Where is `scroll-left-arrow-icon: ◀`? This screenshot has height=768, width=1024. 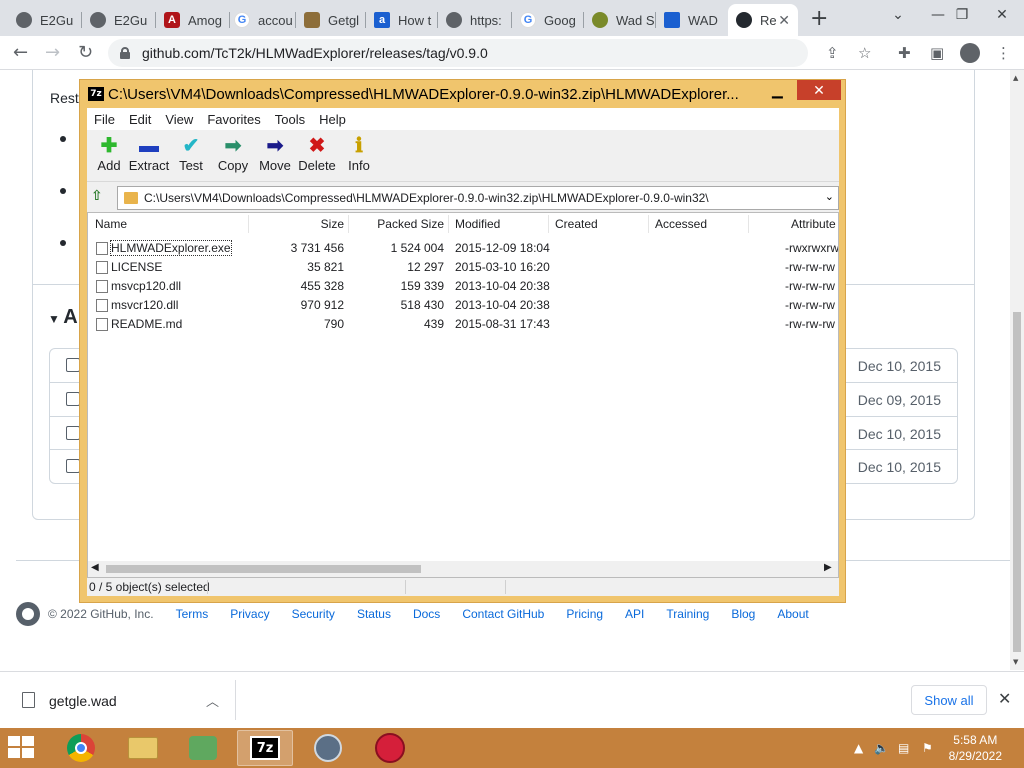
scroll-left-arrow-icon: ◀ is located at coordinates (95, 567).